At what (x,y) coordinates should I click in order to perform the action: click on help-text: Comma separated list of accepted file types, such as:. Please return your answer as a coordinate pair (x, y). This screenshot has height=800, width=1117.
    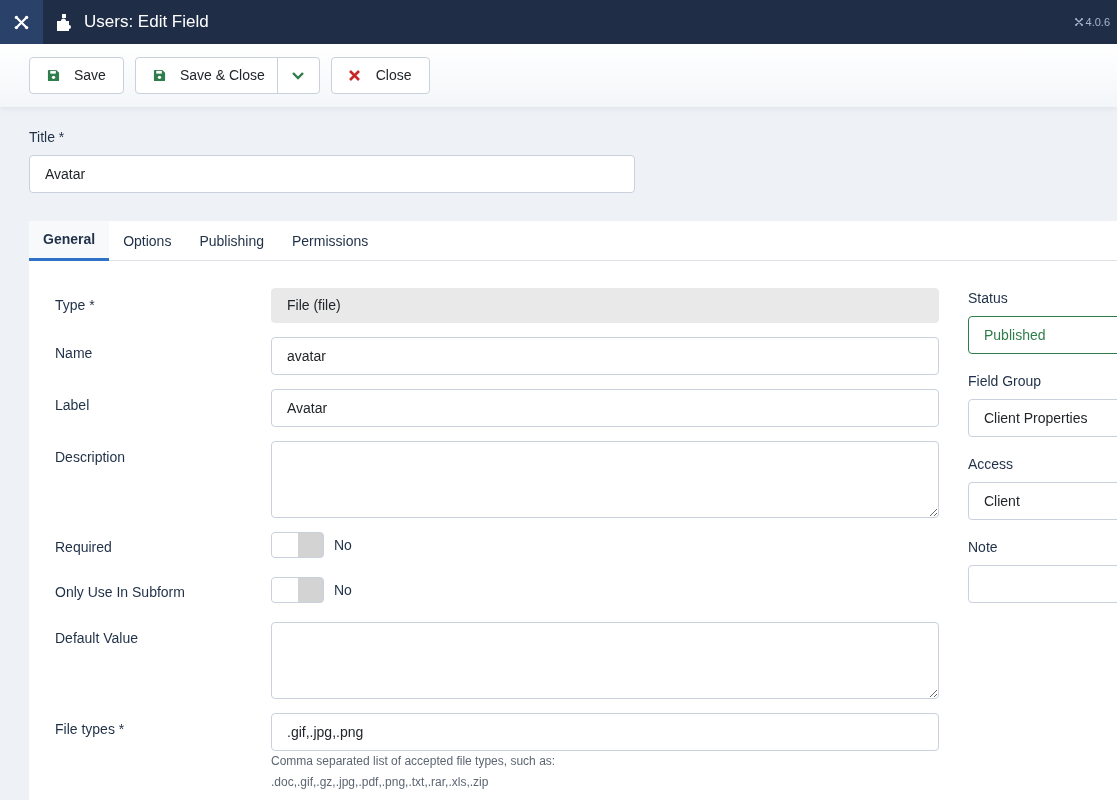
    Looking at the image, I should click on (414, 761).